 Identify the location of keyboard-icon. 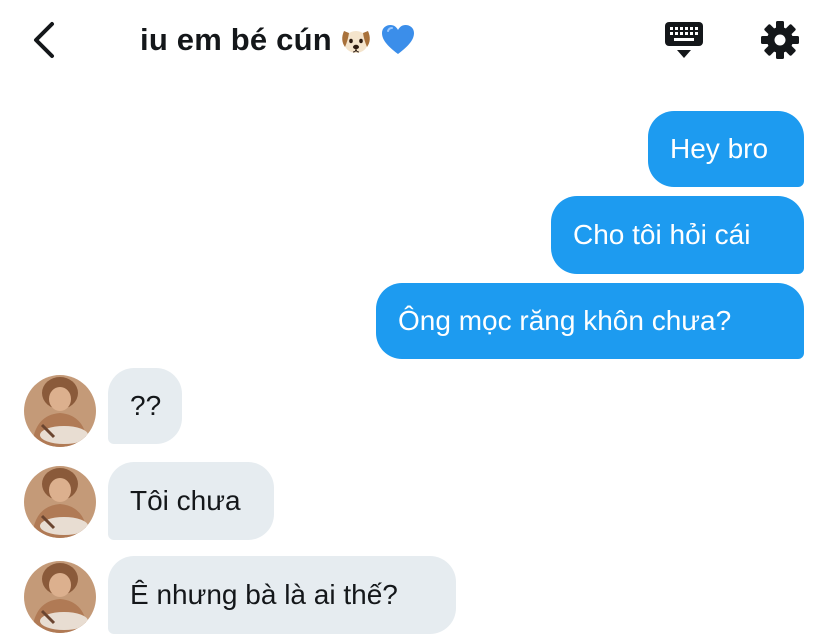
(684, 40).